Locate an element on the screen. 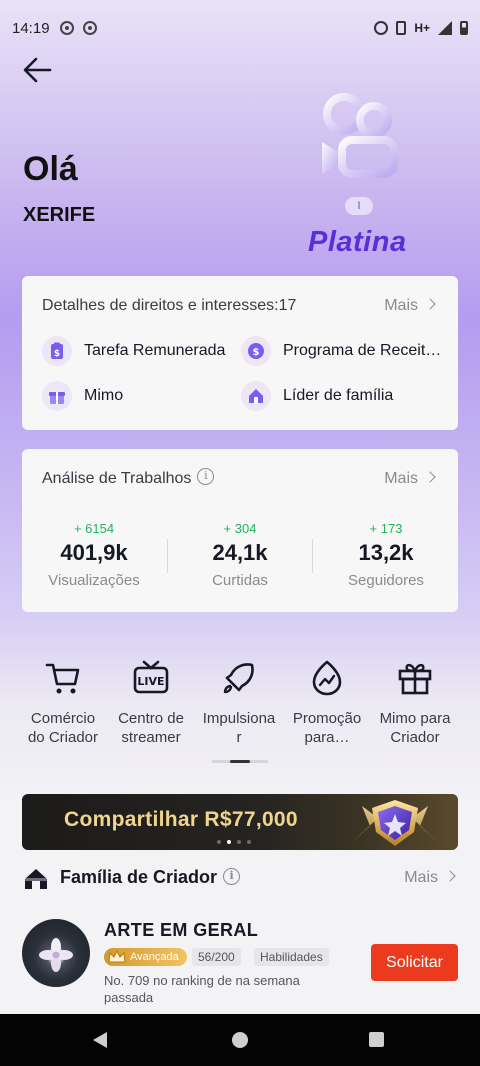  greeting-title: Olá is located at coordinates (50, 169).